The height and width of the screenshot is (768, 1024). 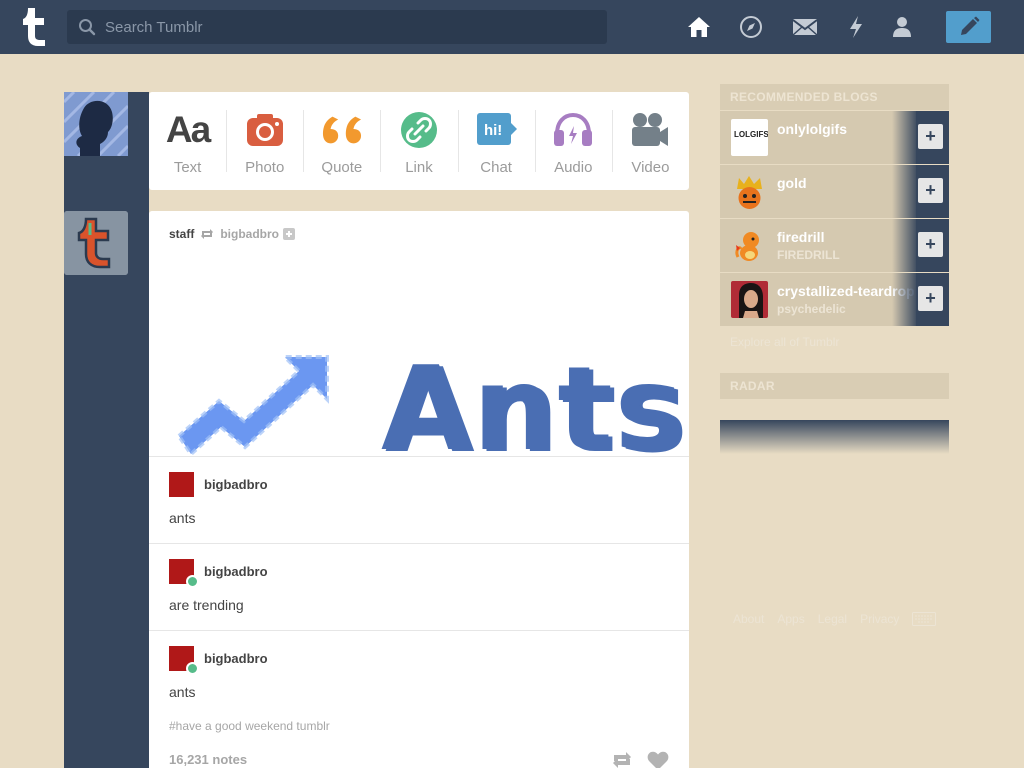 I want to click on follow-plus-icon, so click(x=289, y=234).